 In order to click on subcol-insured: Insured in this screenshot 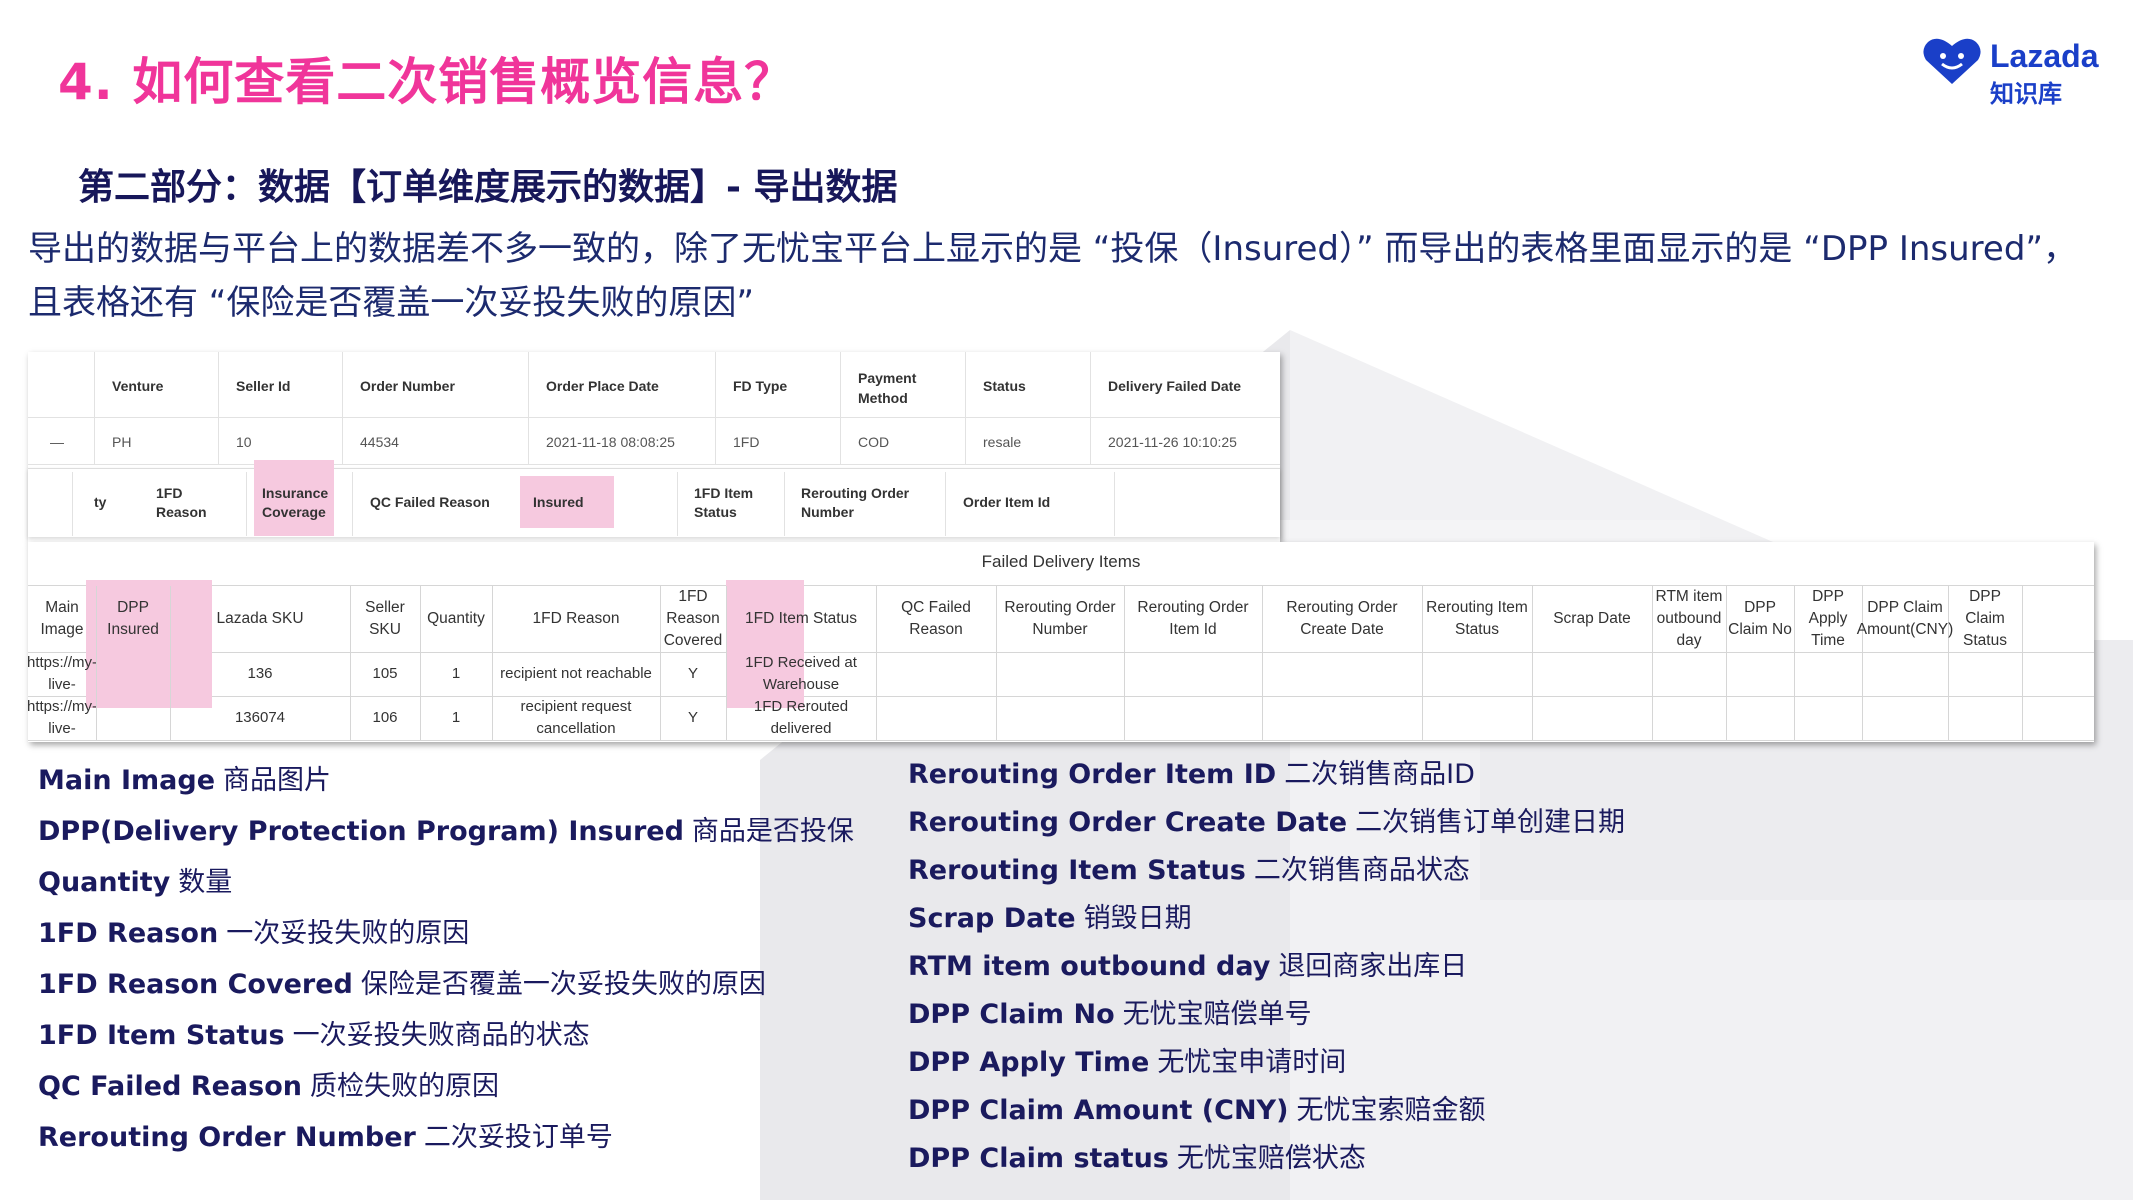, I will do `click(558, 502)`.